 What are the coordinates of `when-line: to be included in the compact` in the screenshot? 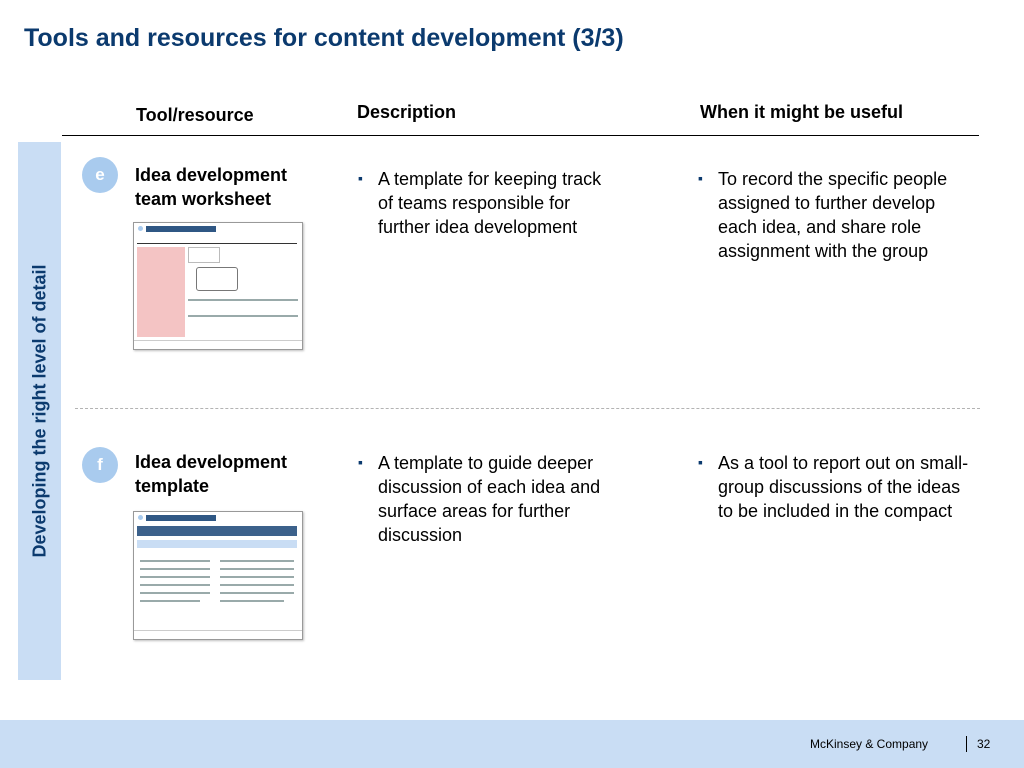 It's located at (835, 511).